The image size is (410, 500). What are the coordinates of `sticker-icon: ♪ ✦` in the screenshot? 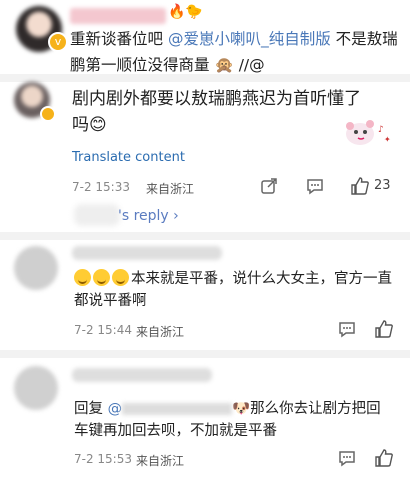 It's located at (368, 132).